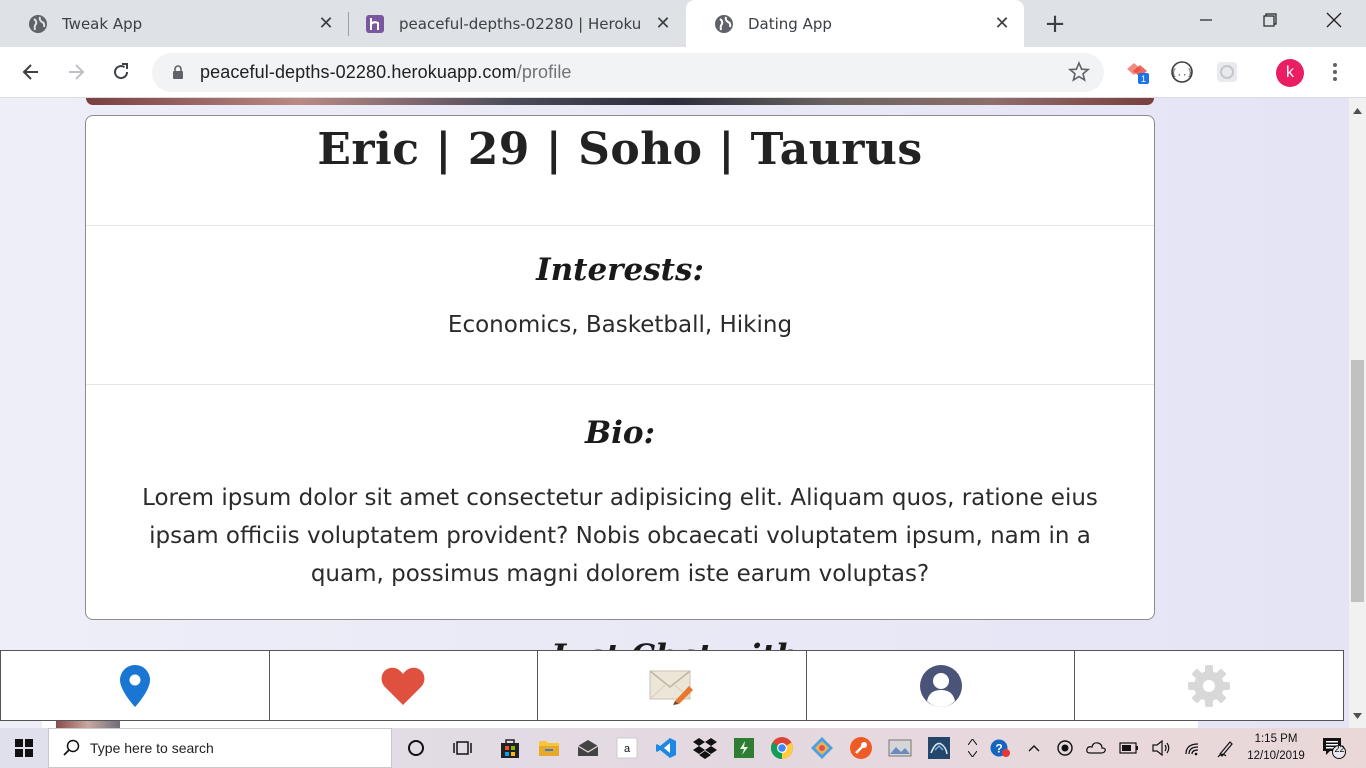 Image resolution: width=1366 pixels, height=768 pixels. I want to click on tab-tweak-app: Tweak App ✕, so click(174, 23).